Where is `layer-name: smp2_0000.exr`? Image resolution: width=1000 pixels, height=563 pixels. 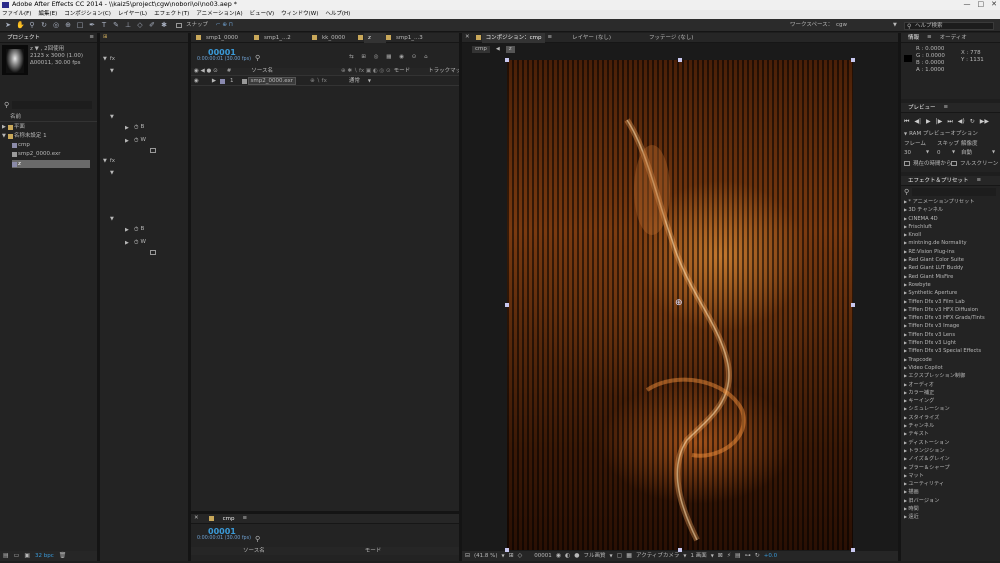
layer-name: smp2_0000.exr is located at coordinates (272, 81).